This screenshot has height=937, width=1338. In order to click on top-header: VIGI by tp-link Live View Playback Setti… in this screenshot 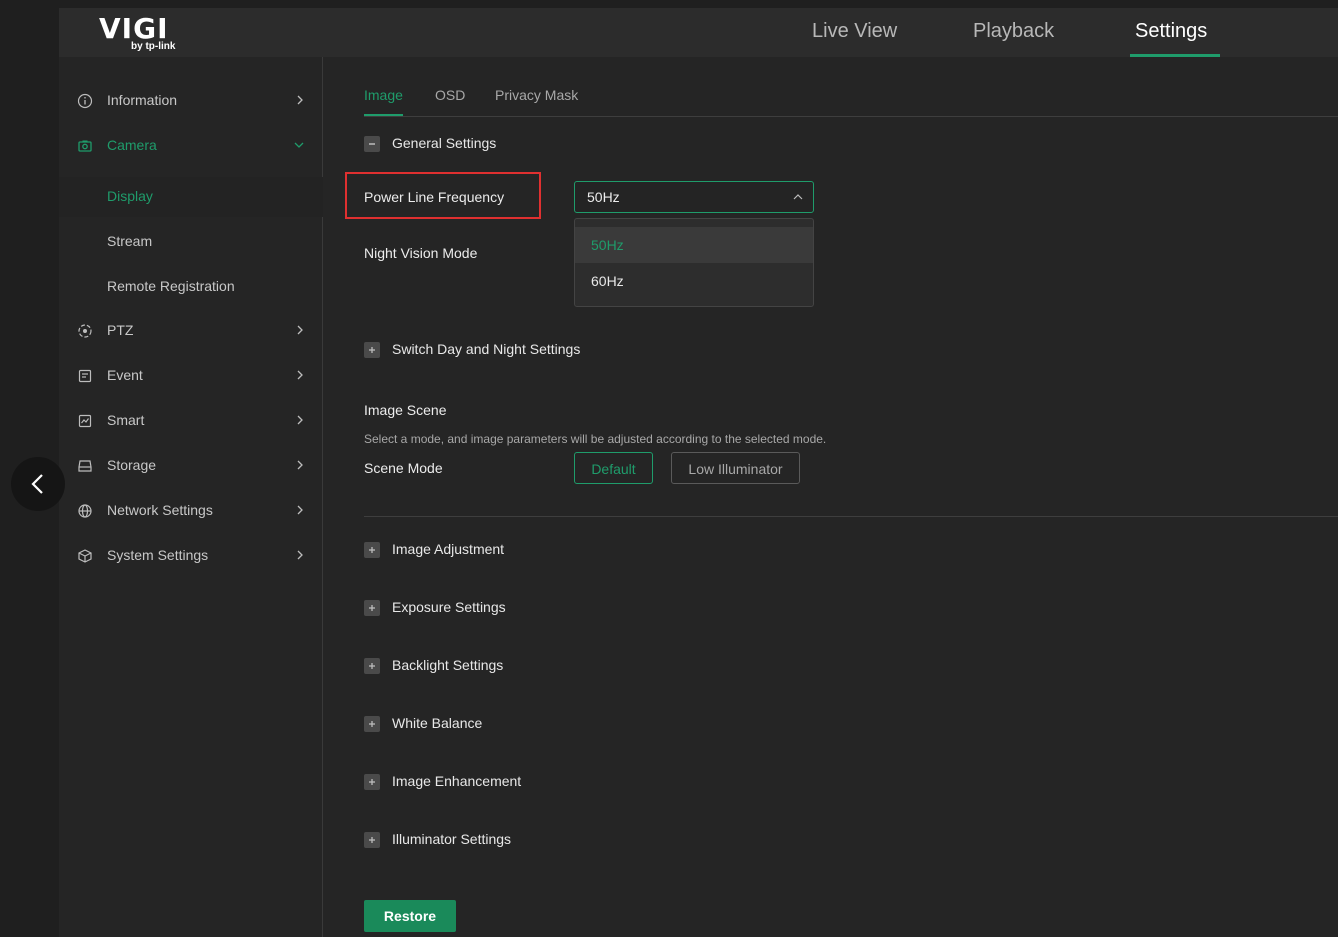, I will do `click(698, 32)`.